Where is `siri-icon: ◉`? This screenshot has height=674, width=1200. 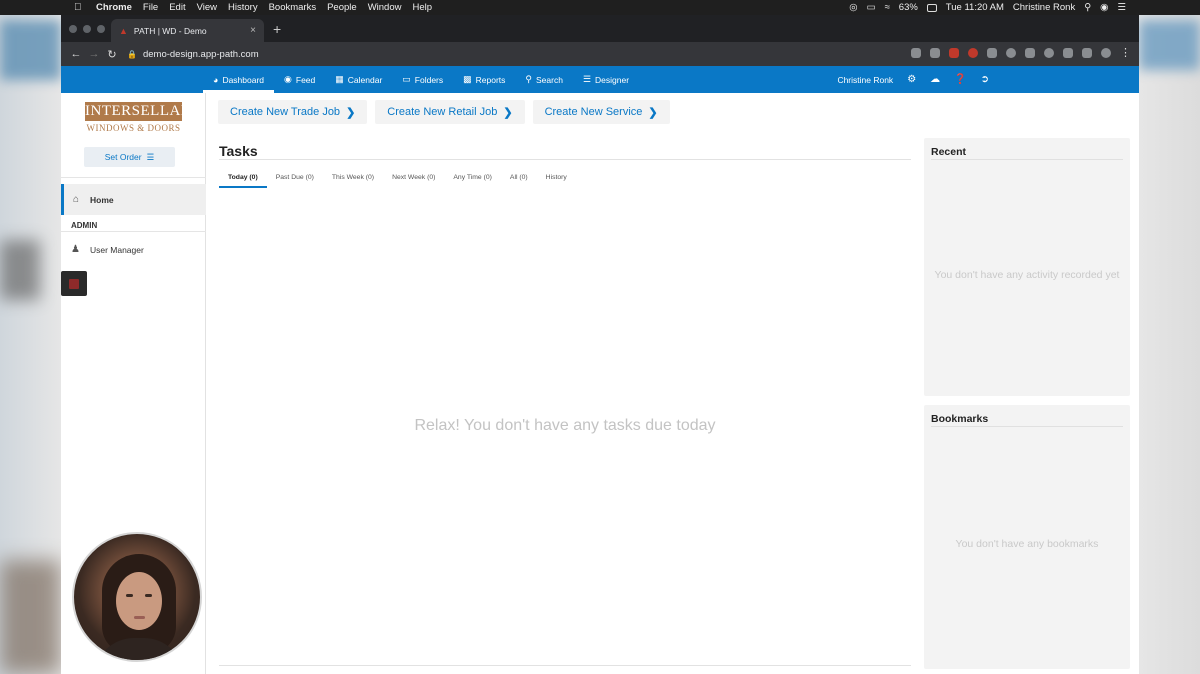 siri-icon: ◉ is located at coordinates (1104, 7).